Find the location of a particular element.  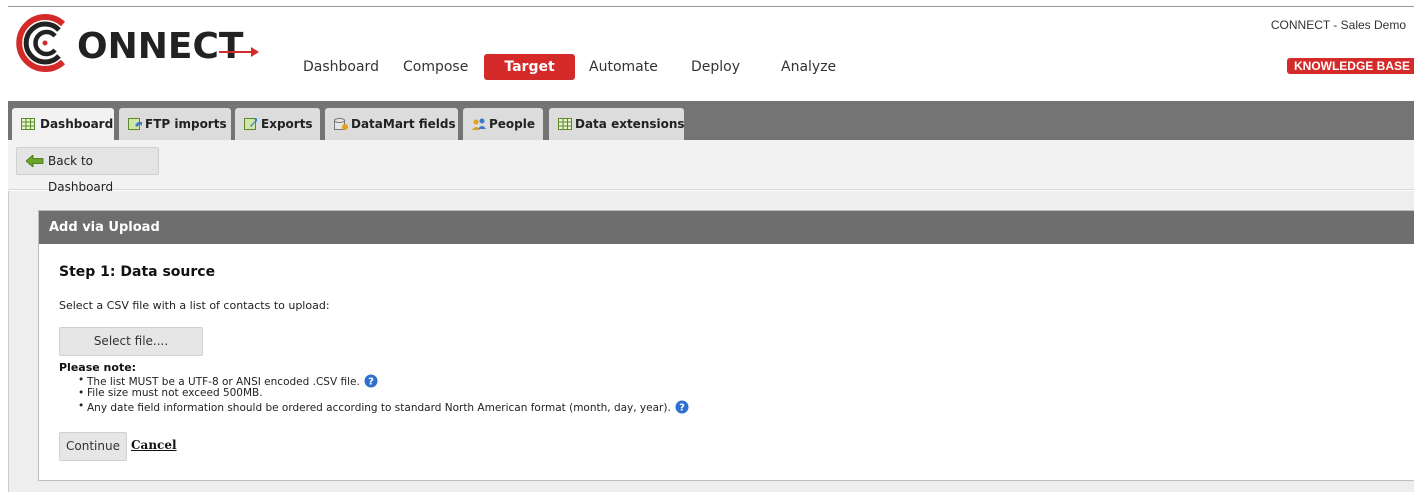

nav-target: Target is located at coordinates (529, 67).